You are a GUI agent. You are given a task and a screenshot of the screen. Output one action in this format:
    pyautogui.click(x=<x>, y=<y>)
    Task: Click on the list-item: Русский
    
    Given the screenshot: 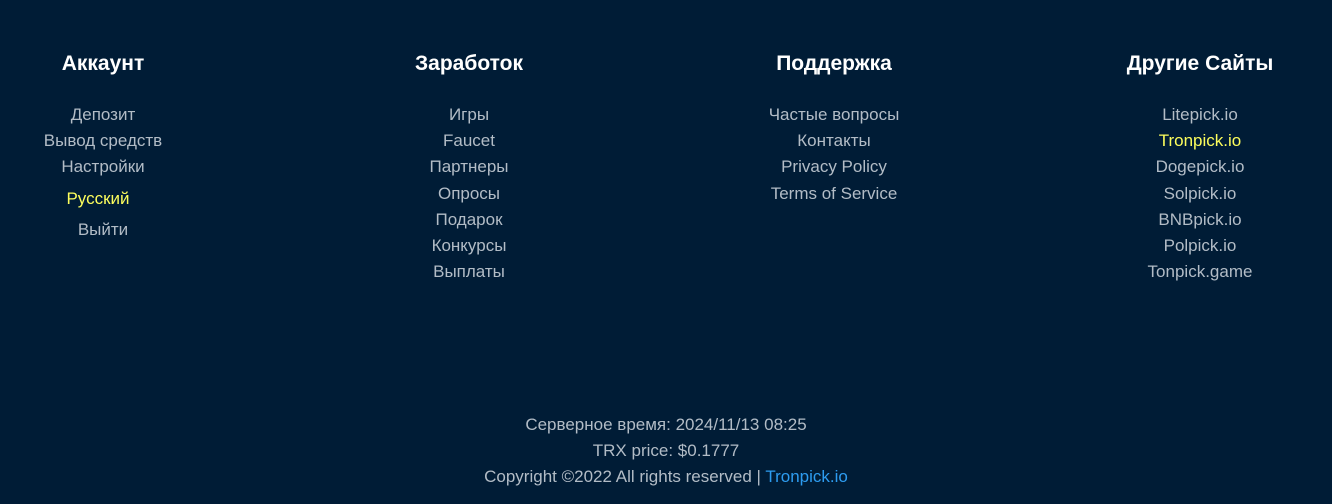 What is the action you would take?
    pyautogui.click(x=116, y=199)
    